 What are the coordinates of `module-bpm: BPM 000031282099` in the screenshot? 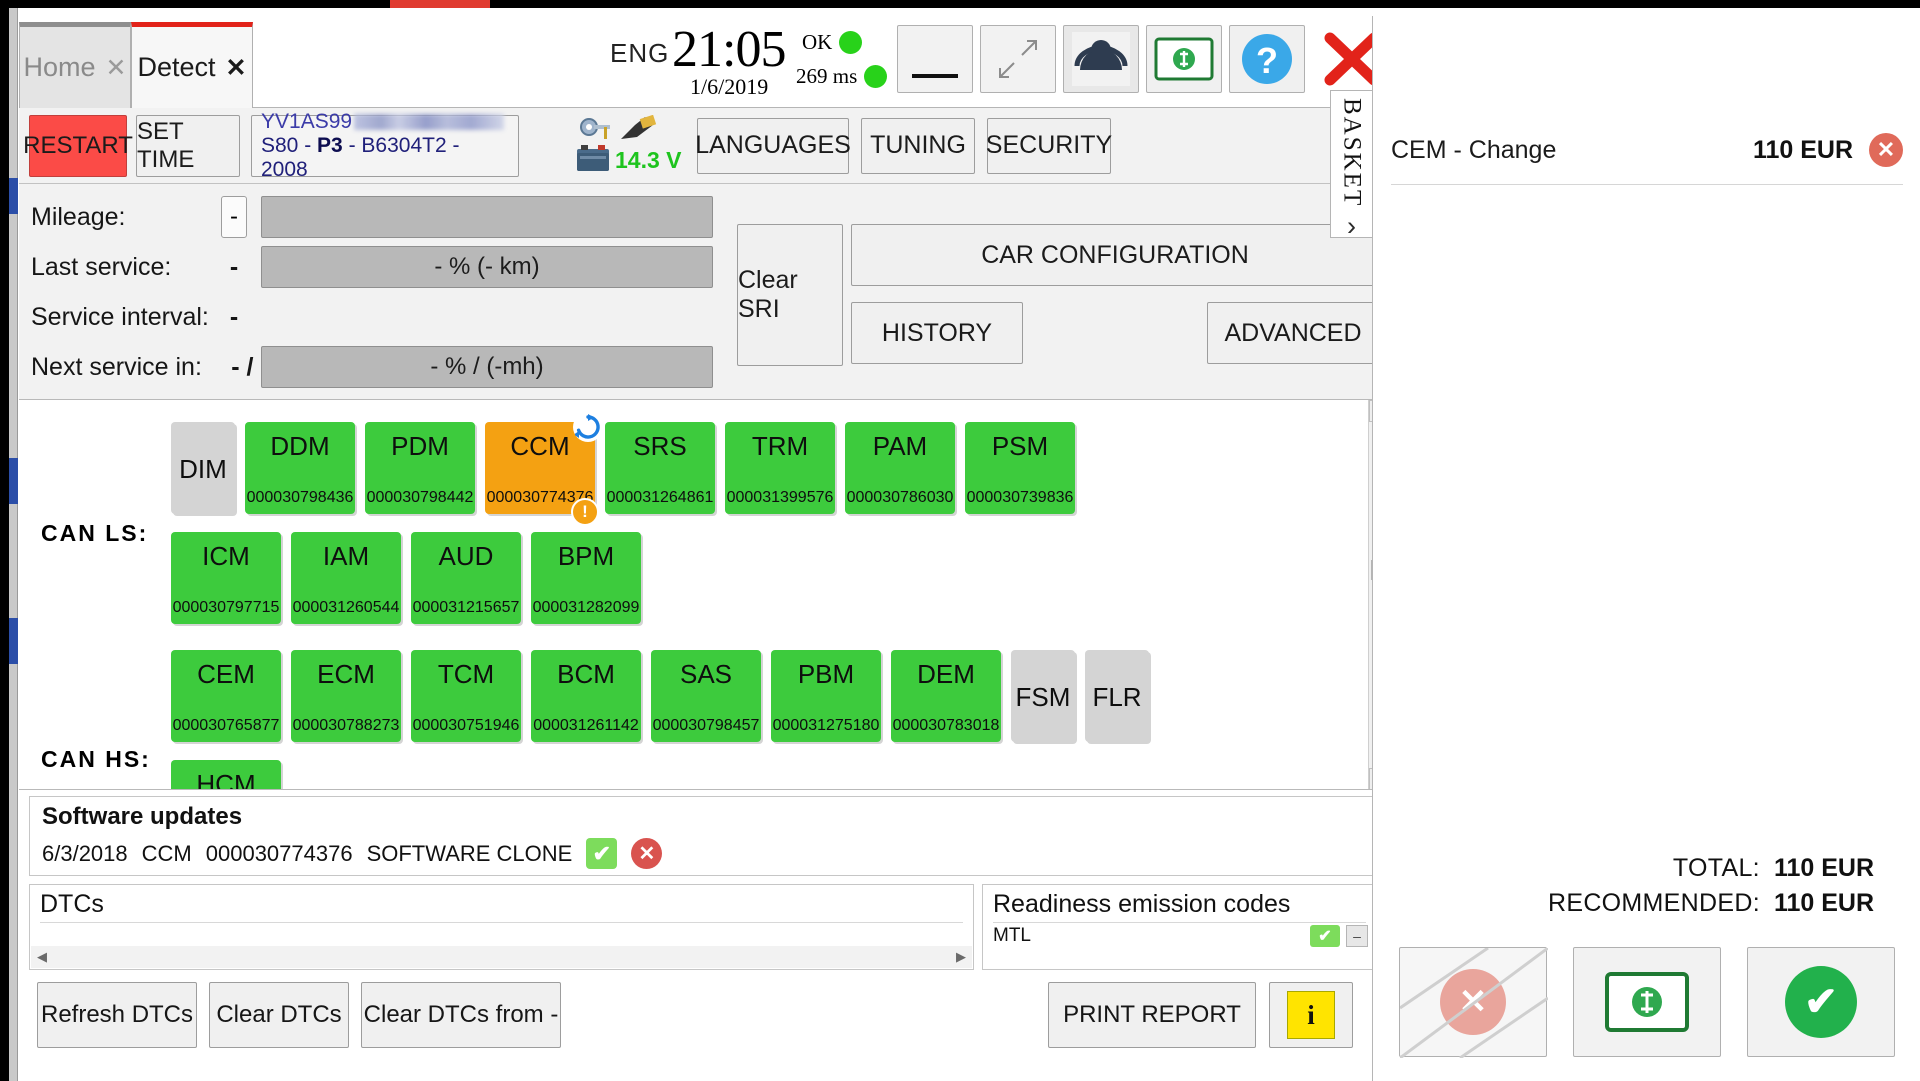 It's located at (586, 578).